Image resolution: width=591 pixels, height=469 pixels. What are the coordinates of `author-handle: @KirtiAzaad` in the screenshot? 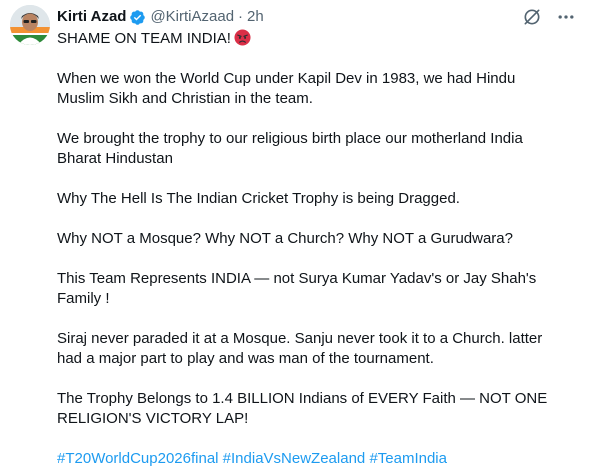 It's located at (192, 17).